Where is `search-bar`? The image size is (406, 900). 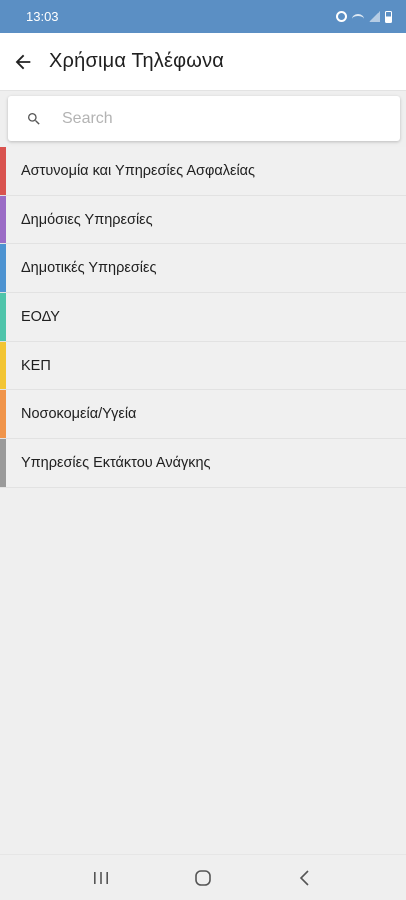
search-bar is located at coordinates (204, 118).